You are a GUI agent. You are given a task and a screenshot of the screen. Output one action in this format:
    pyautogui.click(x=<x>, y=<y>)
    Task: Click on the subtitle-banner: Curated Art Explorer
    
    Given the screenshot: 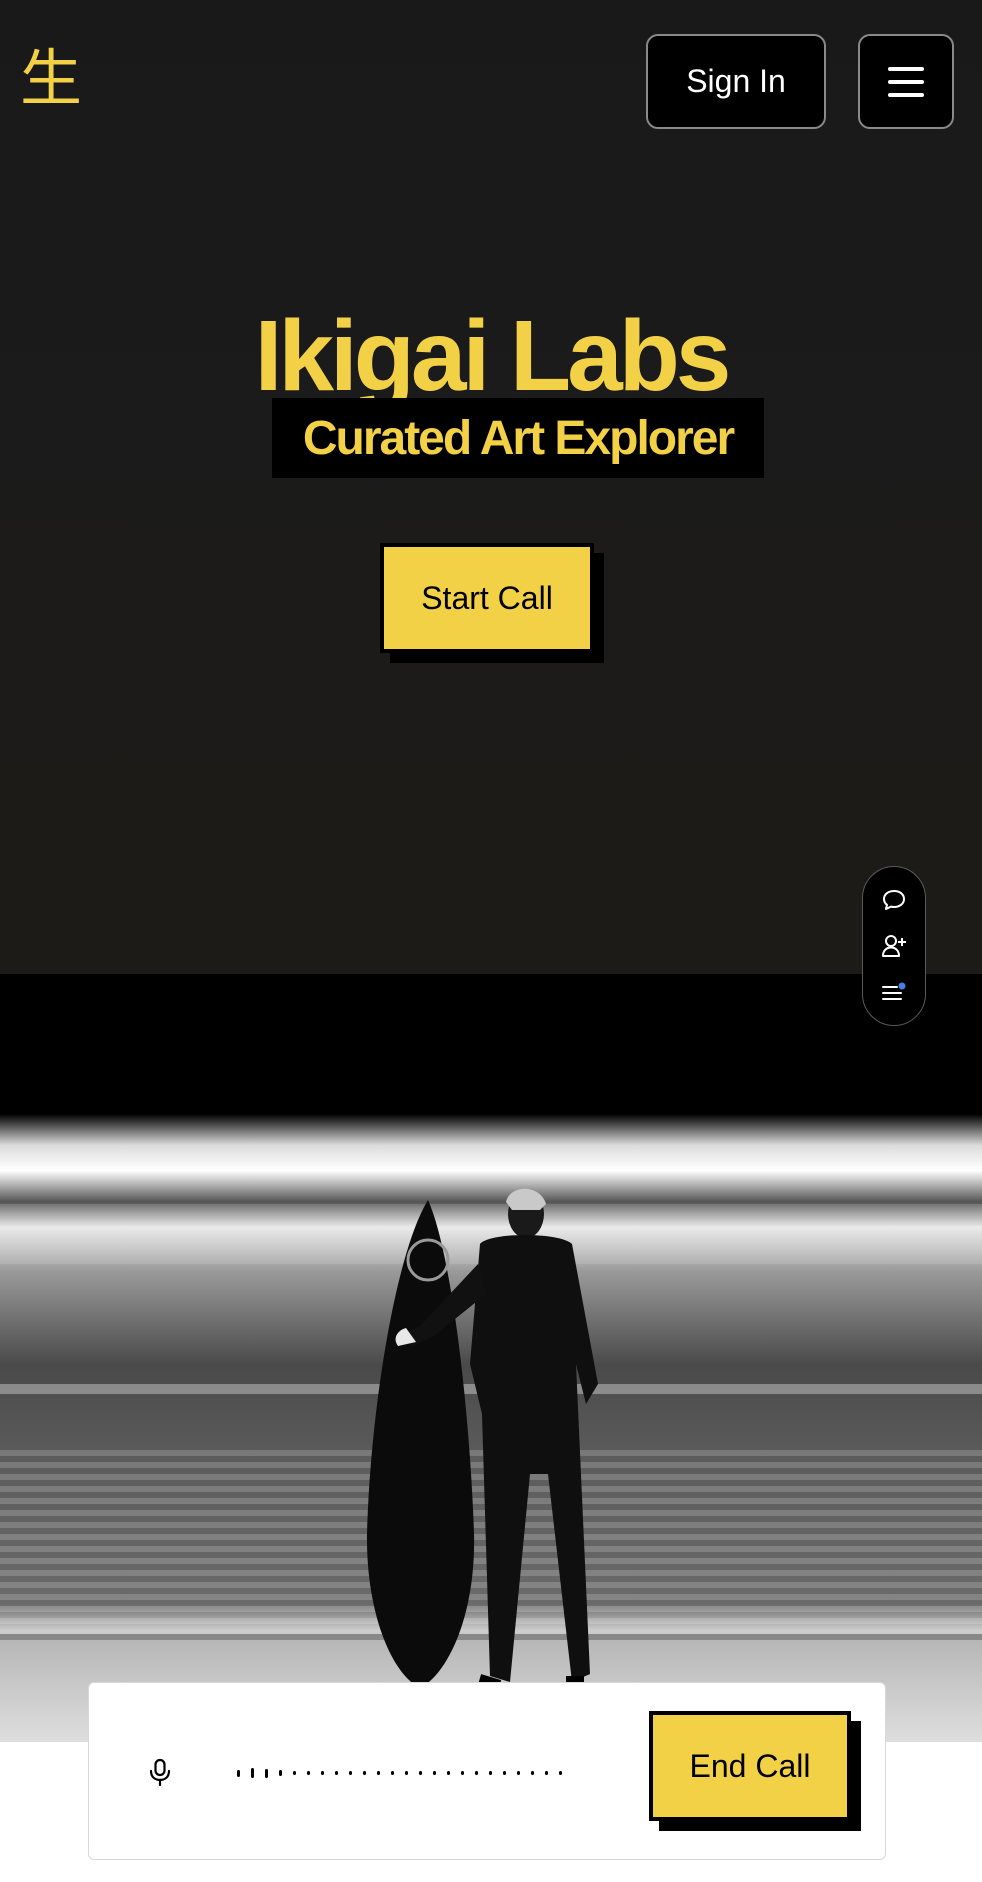 What is the action you would take?
    pyautogui.click(x=518, y=438)
    